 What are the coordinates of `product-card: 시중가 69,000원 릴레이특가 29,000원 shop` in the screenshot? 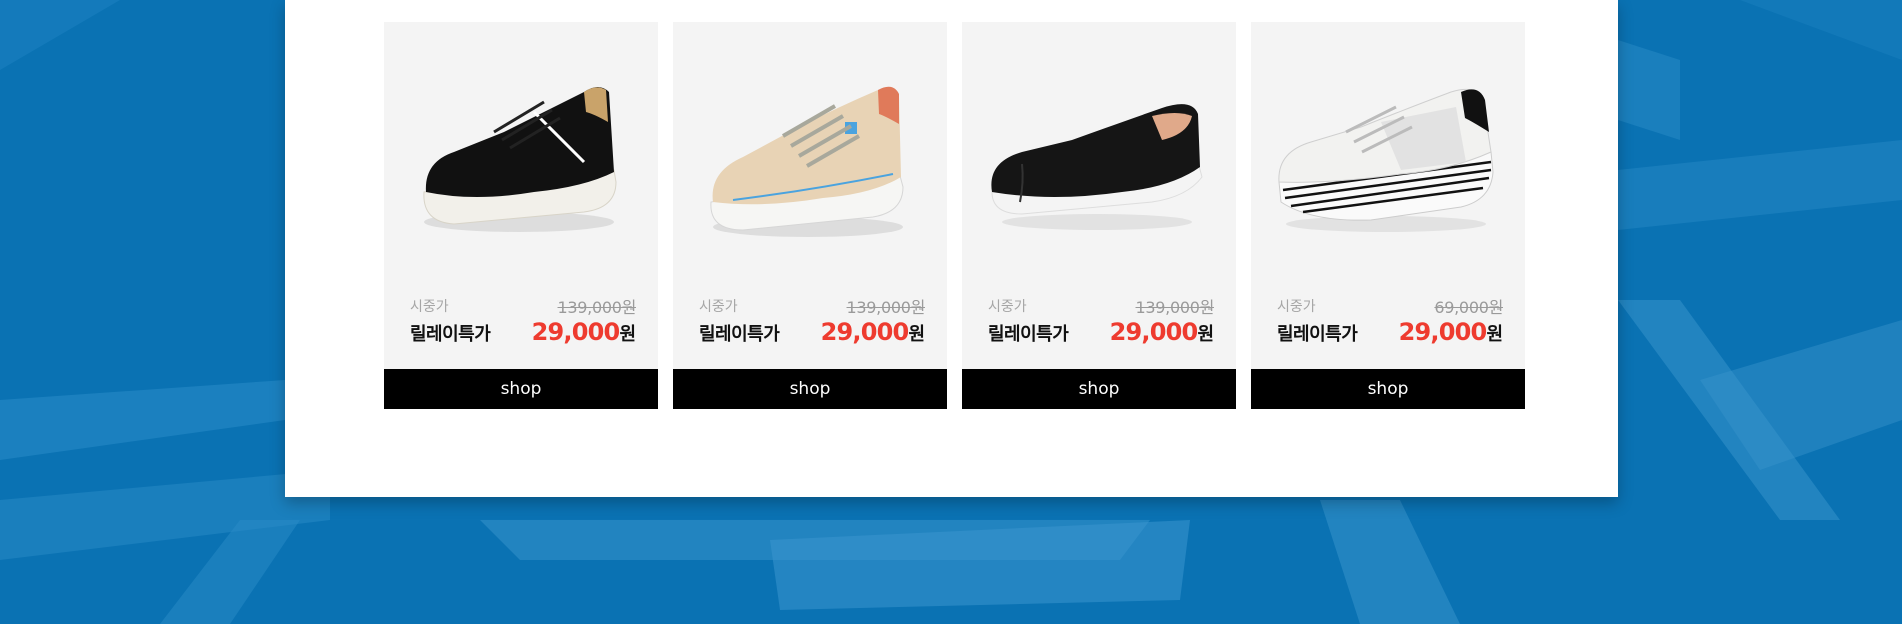 It's located at (1388, 215).